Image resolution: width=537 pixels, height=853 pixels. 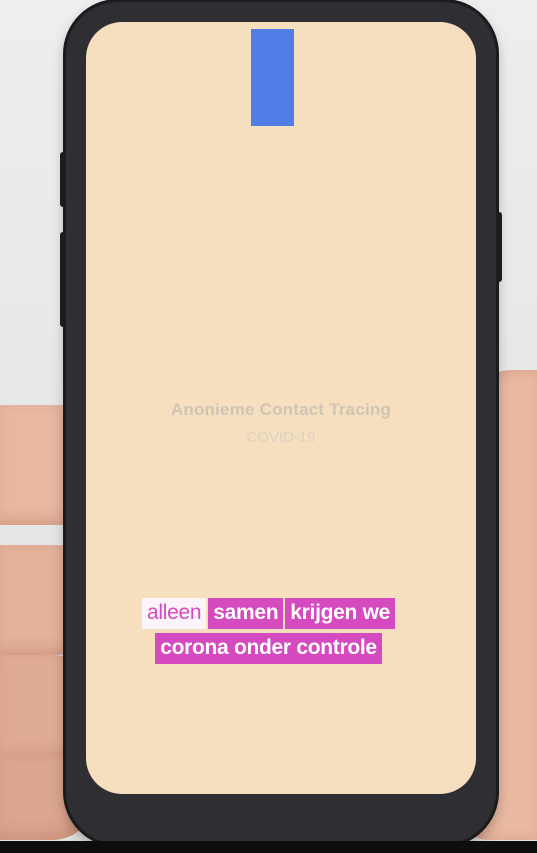 What do you see at coordinates (63, 179) in the screenshot?
I see `volume-up-button` at bounding box center [63, 179].